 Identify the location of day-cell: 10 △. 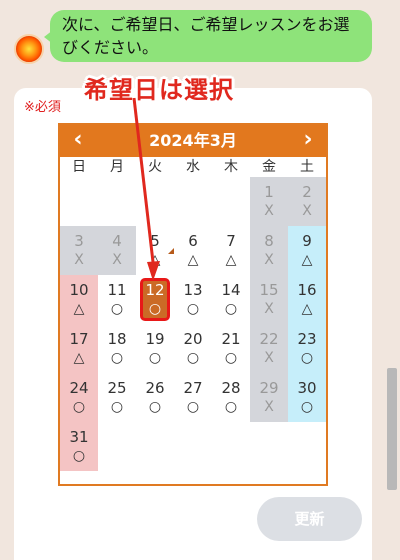
(79, 299).